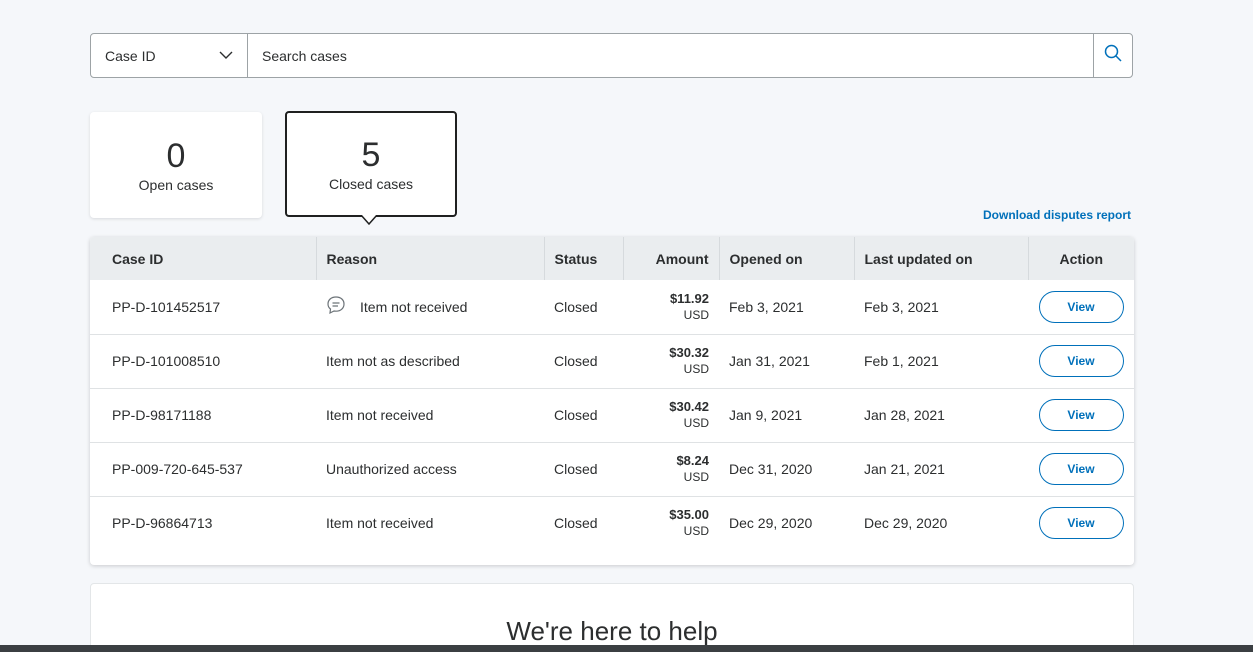 The height and width of the screenshot is (652, 1253). I want to click on case-id-cell: PP-D-101008510, so click(166, 361).